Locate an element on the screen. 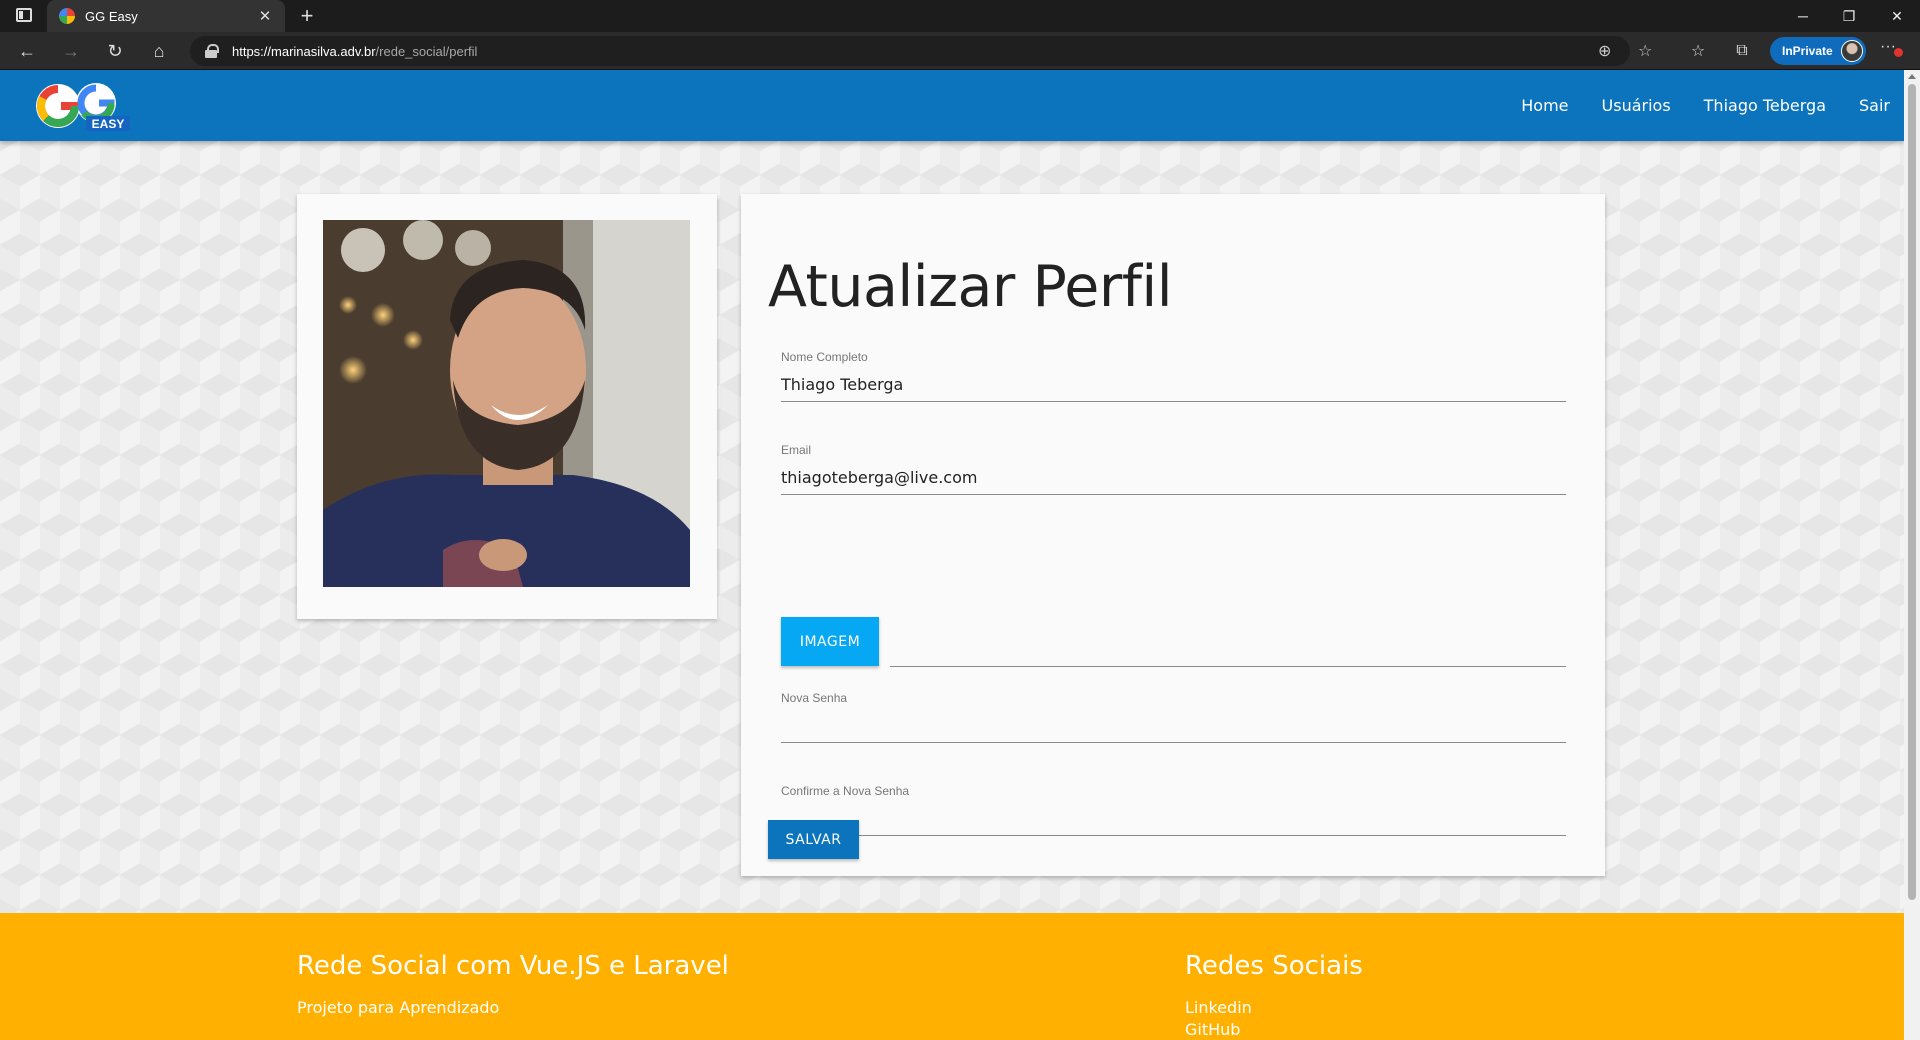 This screenshot has width=1920, height=1040. email-input is located at coordinates (1173, 476).